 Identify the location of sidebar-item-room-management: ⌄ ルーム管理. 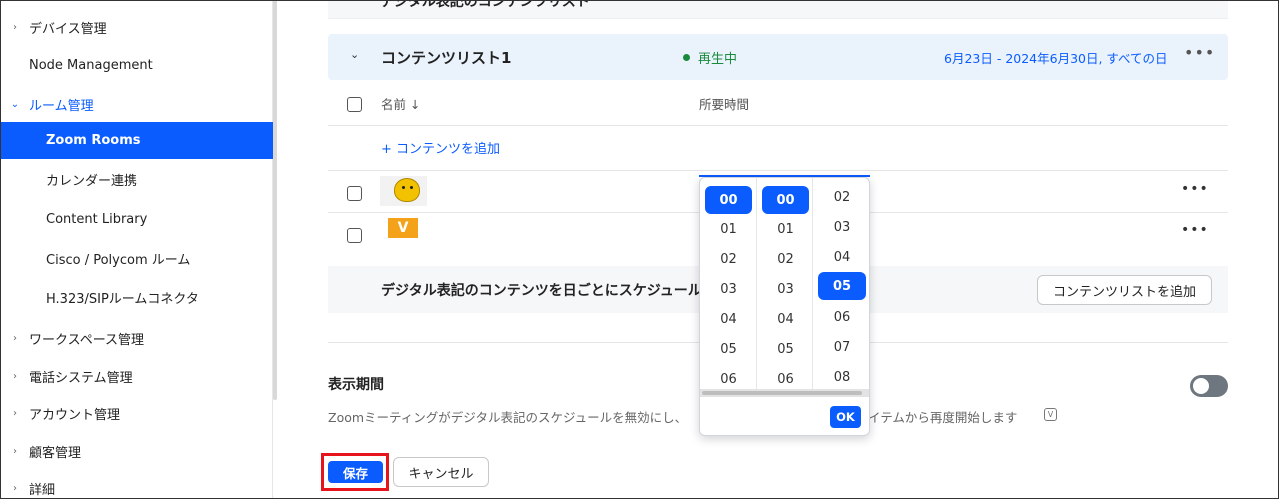
(137, 104).